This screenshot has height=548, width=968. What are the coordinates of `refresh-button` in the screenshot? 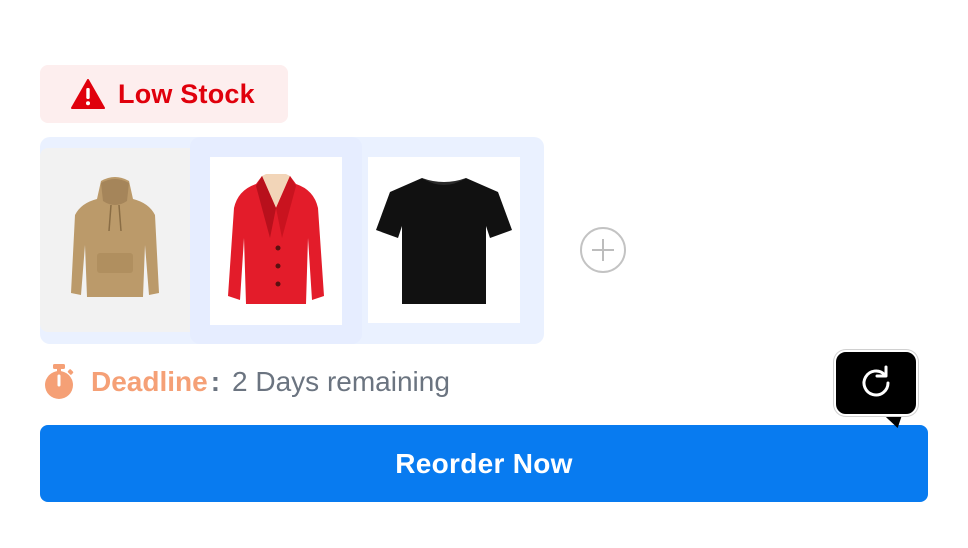 It's located at (876, 383).